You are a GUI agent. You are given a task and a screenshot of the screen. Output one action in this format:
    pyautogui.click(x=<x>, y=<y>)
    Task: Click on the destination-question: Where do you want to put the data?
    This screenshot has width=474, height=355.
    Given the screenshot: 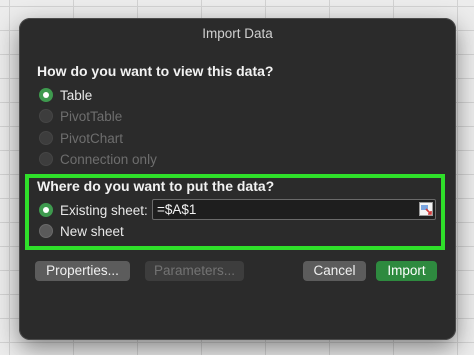 What is the action you would take?
    pyautogui.click(x=156, y=186)
    